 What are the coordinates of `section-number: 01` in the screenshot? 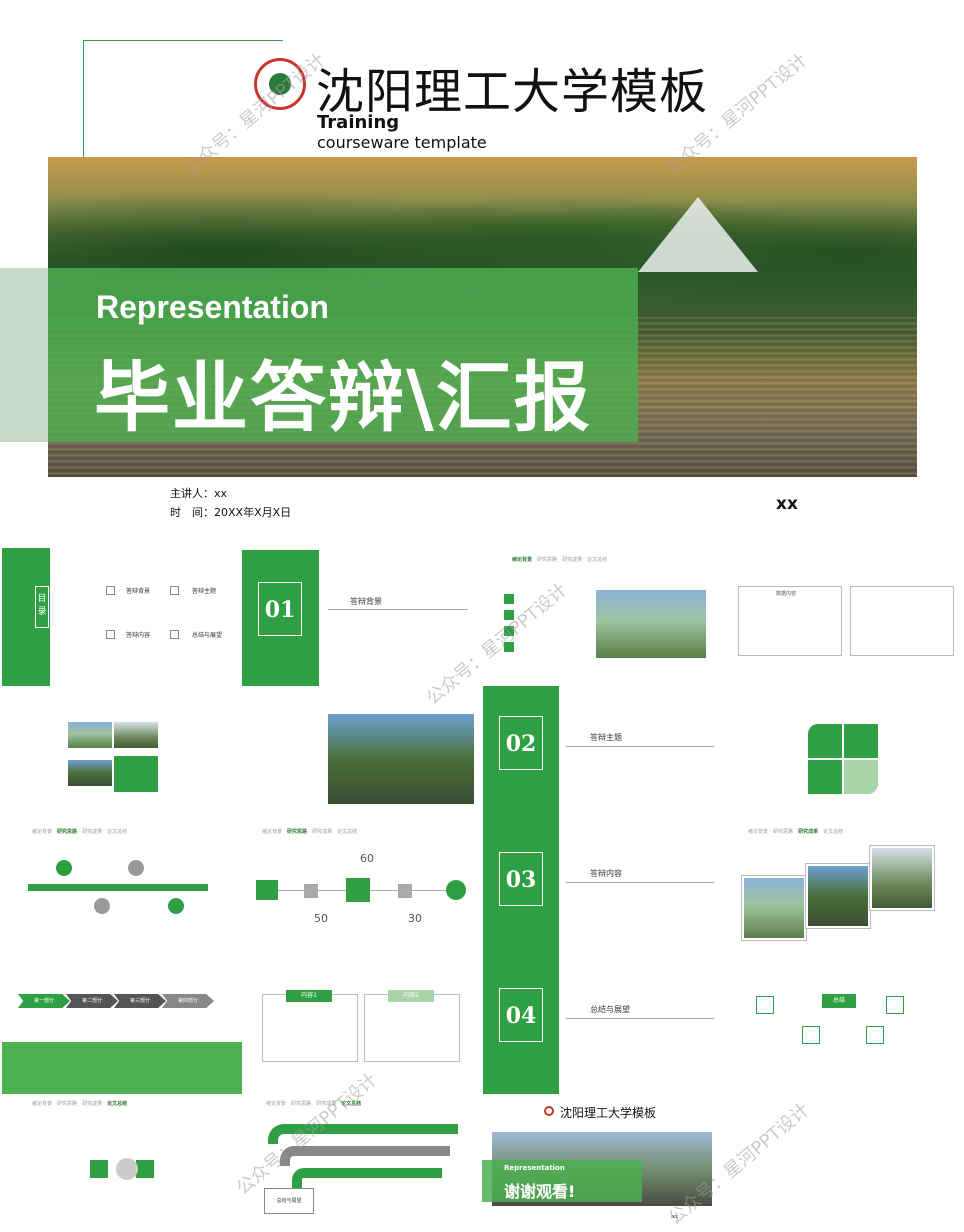 It's located at (280, 609).